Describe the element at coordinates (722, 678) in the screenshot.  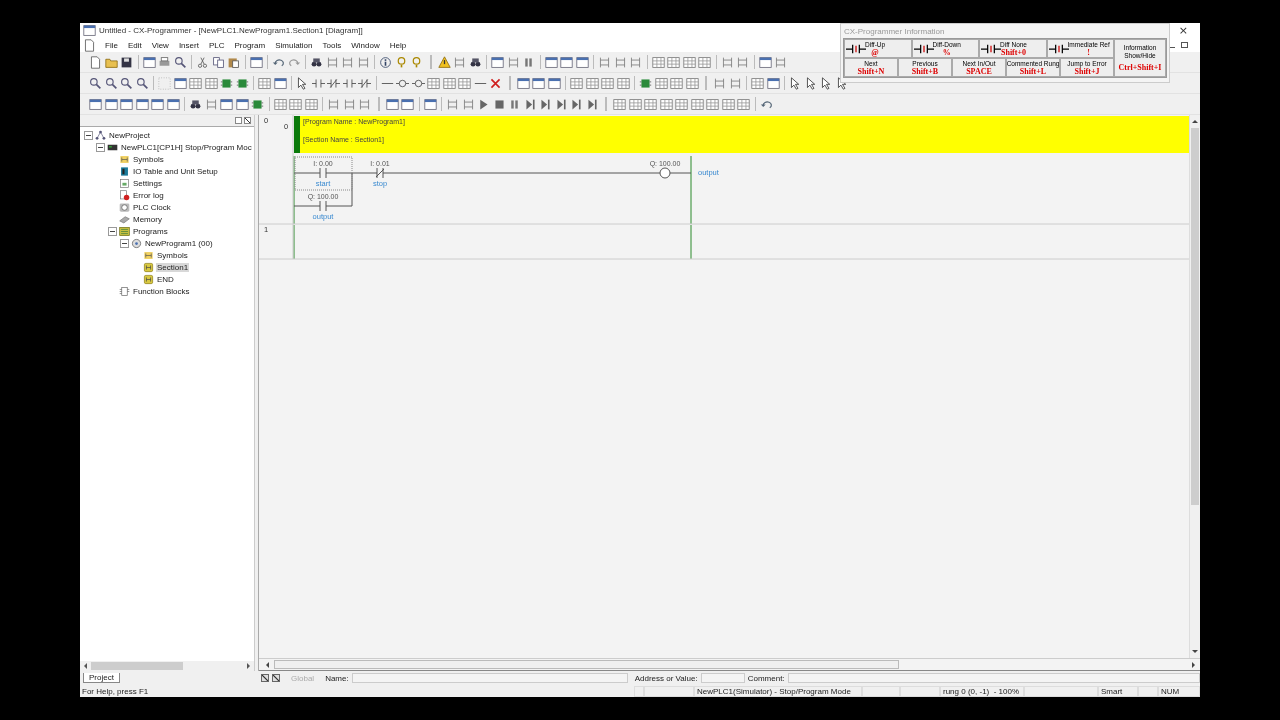
I see `address-field` at that location.